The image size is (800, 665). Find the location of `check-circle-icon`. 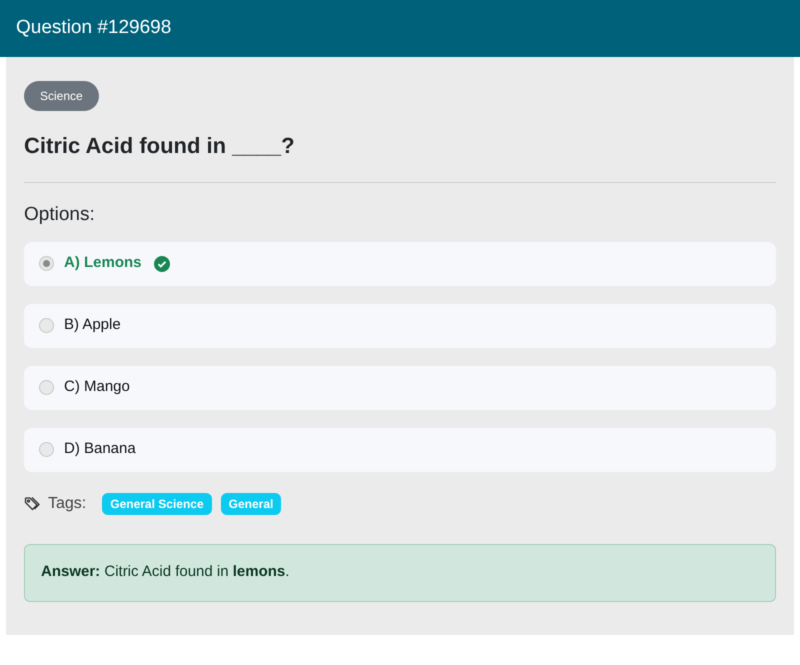

check-circle-icon is located at coordinates (162, 264).